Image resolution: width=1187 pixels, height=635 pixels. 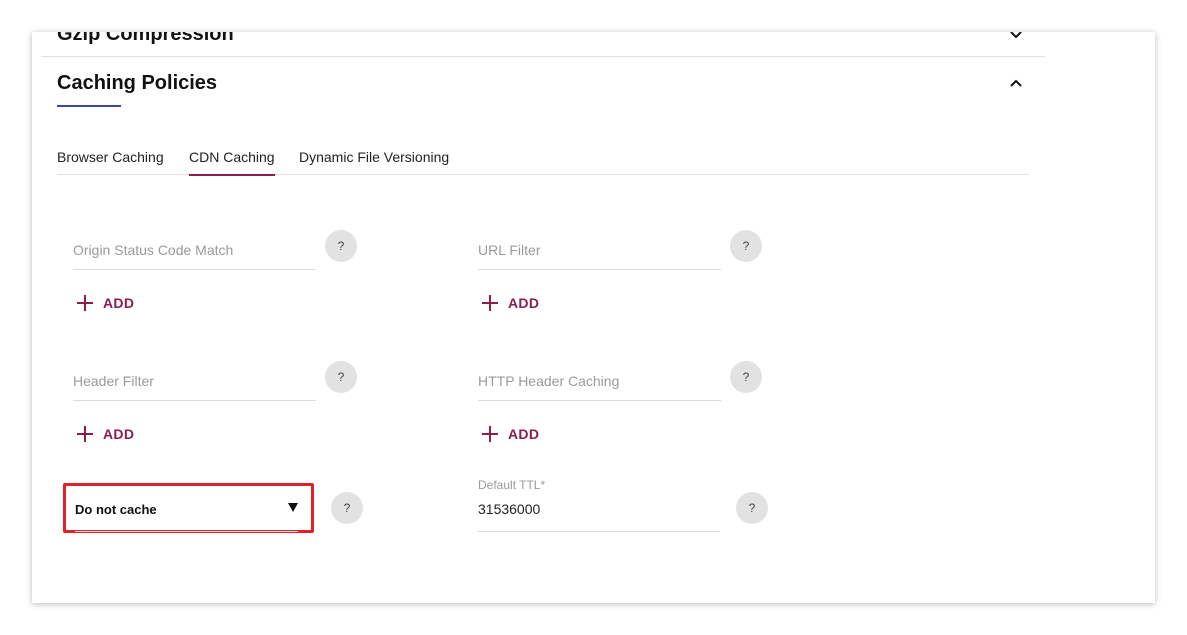 What do you see at coordinates (599, 513) in the screenshot?
I see `default-ttl-input: 31536000` at bounding box center [599, 513].